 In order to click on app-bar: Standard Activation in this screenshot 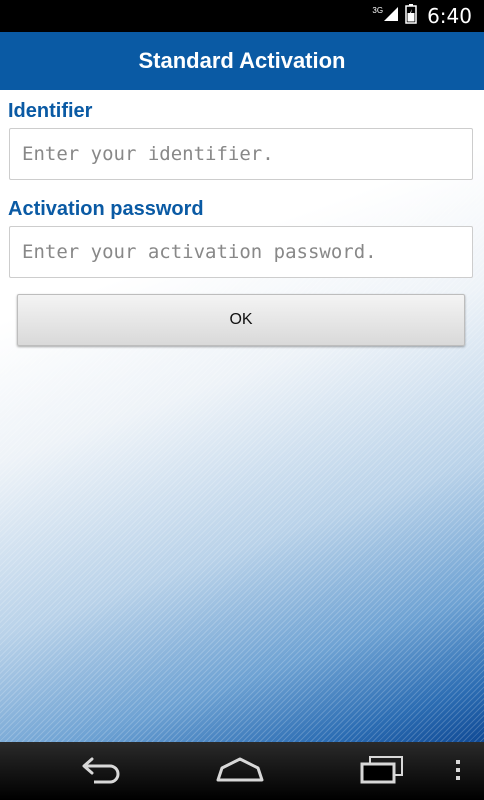, I will do `click(242, 61)`.